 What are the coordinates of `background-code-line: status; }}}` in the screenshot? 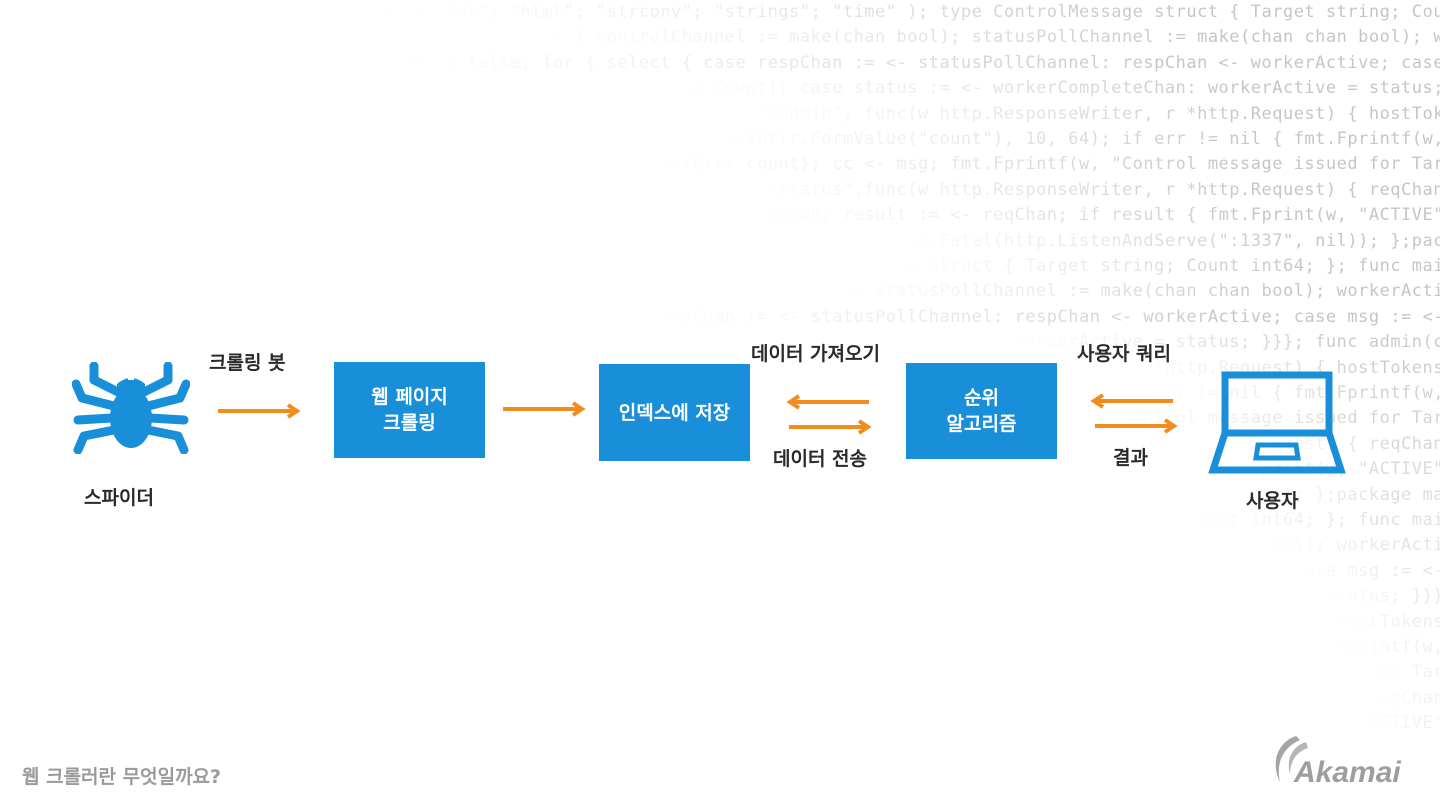 It's located at (1382, 596).